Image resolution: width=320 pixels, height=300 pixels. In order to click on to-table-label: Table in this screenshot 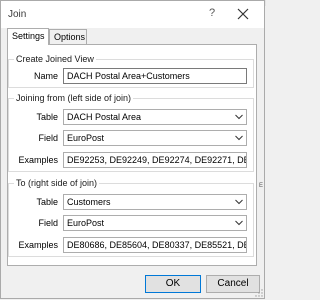, I will do `click(47, 202)`.